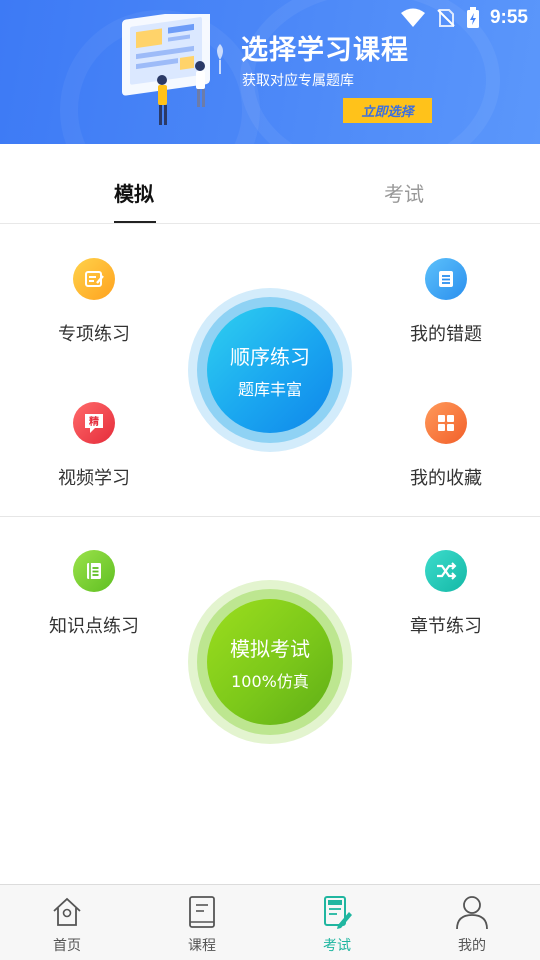 This screenshot has height=960, width=540. I want to click on book-icon, so click(202, 912).